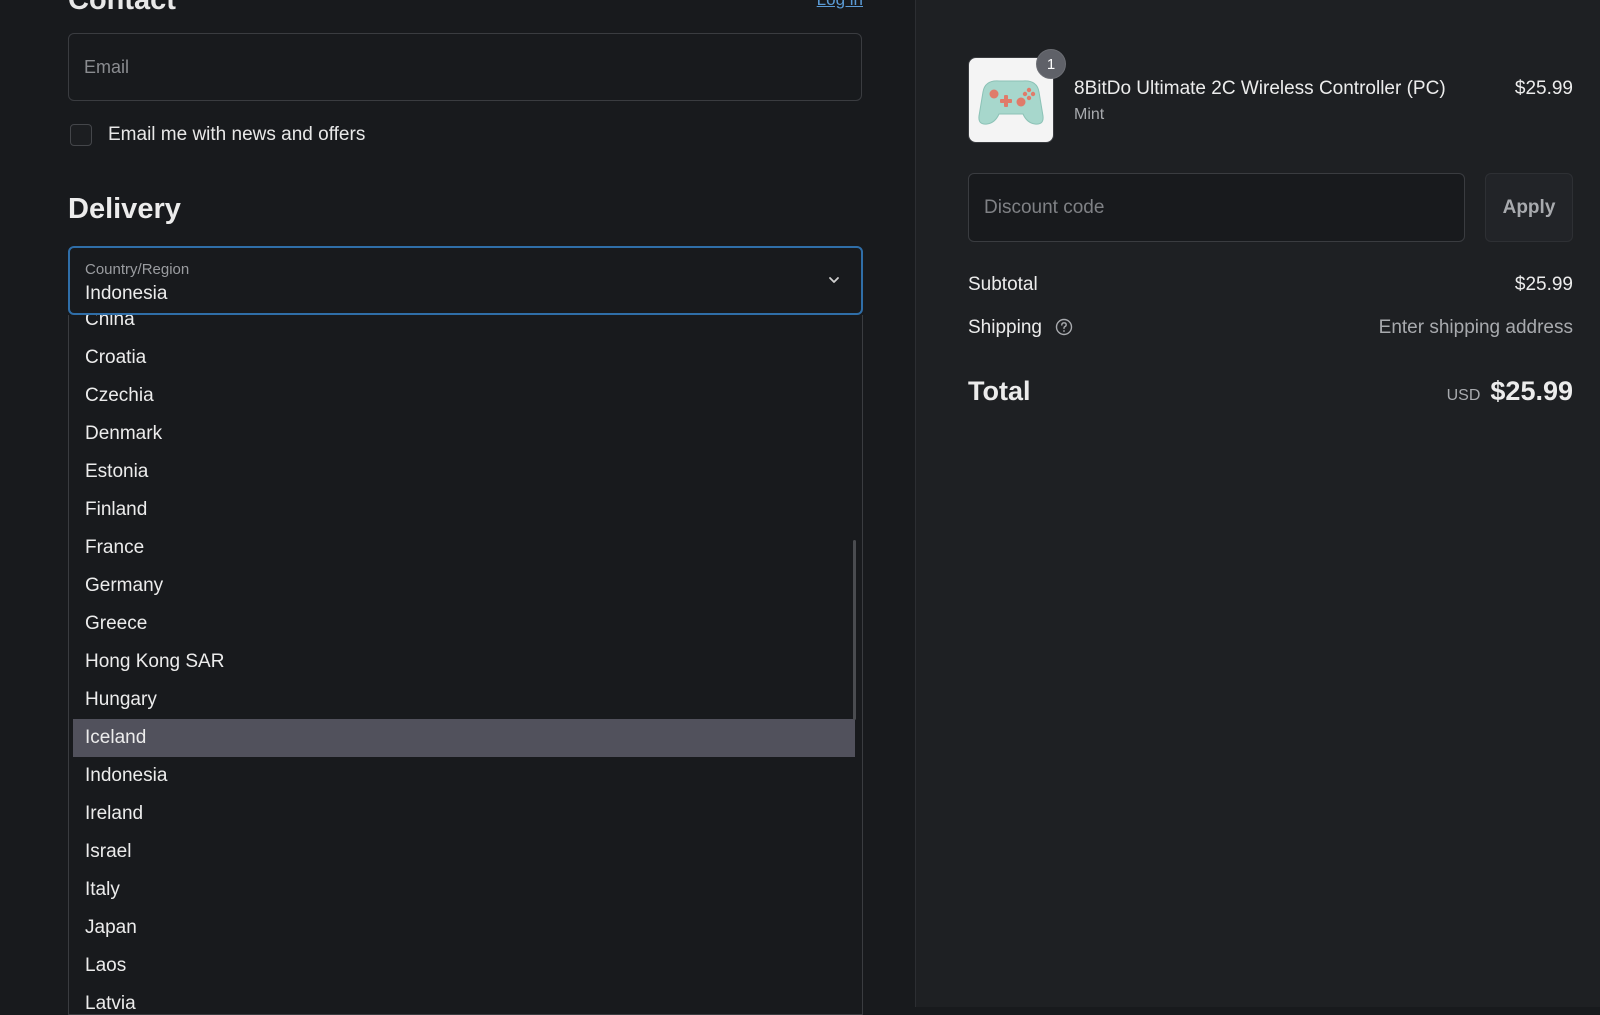 This screenshot has height=1015, width=1600. I want to click on subtotal-value: $25.99, so click(1543, 284).